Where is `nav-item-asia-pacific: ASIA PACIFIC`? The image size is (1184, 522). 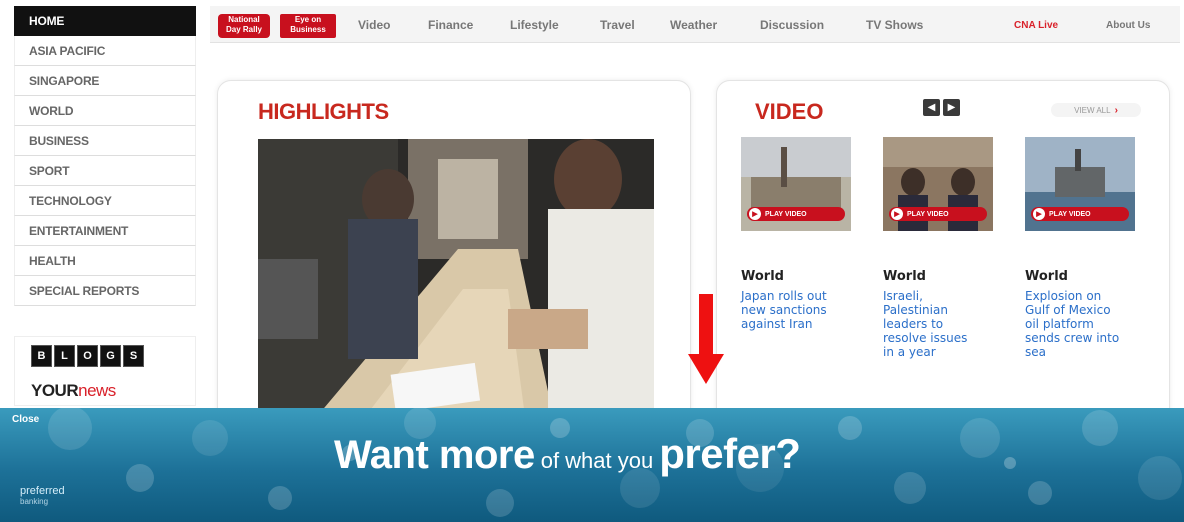 nav-item-asia-pacific: ASIA PACIFIC is located at coordinates (105, 51).